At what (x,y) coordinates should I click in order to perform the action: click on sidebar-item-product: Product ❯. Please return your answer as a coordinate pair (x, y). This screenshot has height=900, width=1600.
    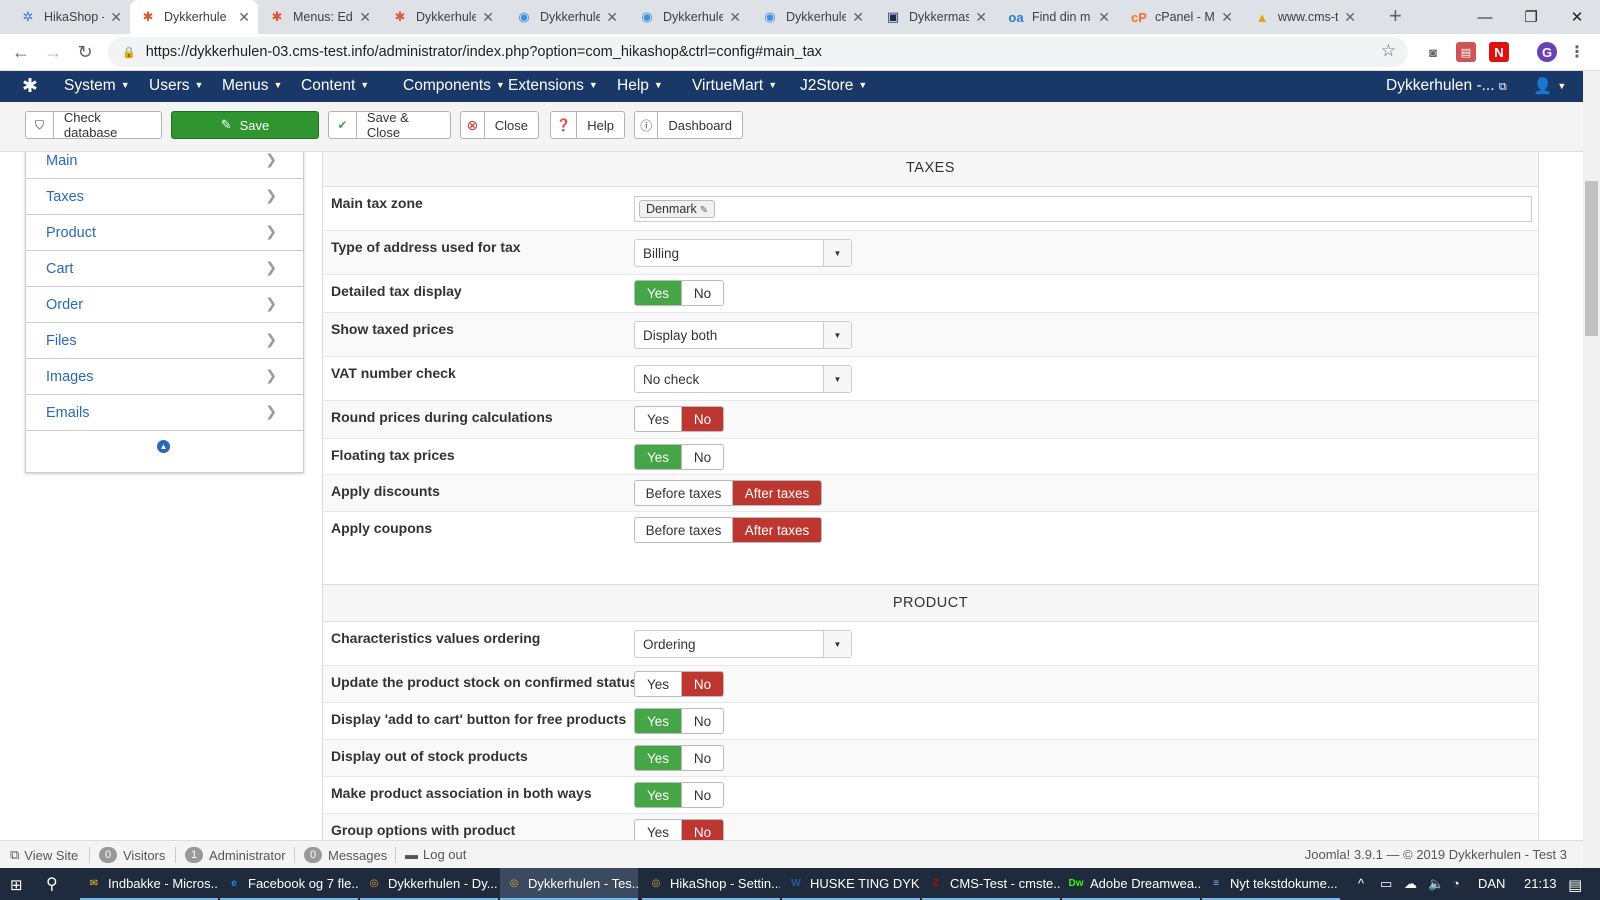
    Looking at the image, I should click on (164, 233).